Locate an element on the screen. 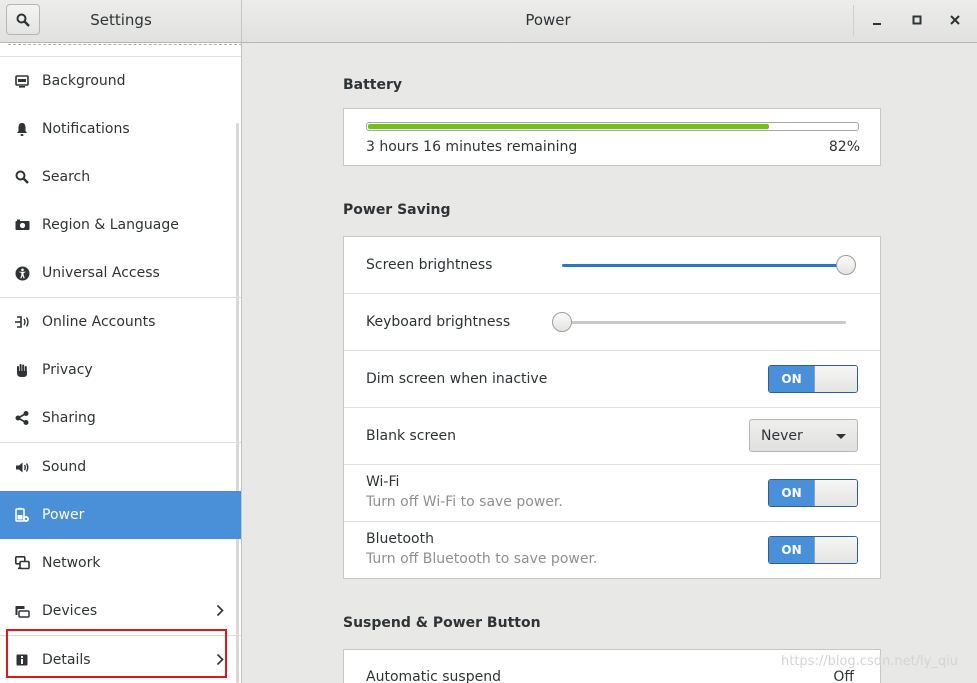  sidebar-item-privacy: Privacy is located at coordinates (120, 370).